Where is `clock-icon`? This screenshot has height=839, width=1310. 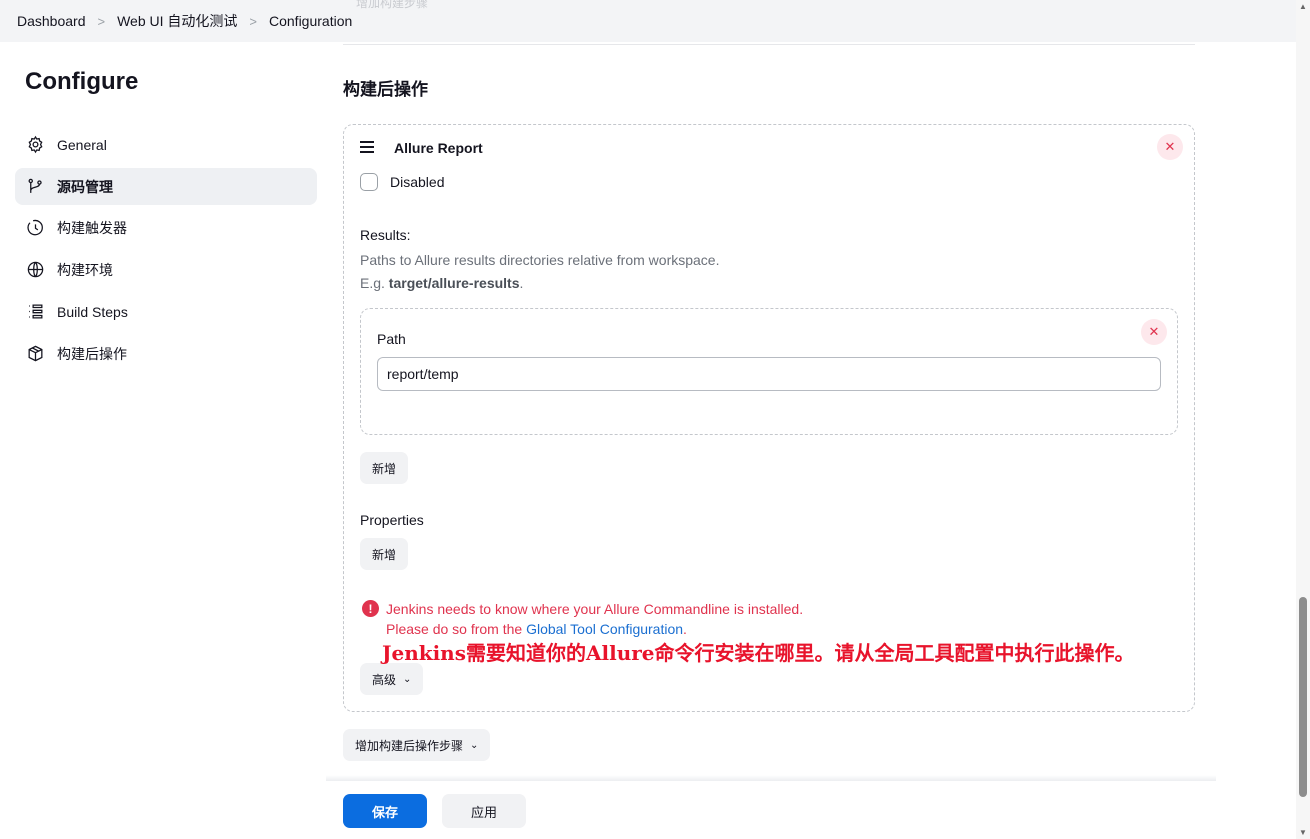 clock-icon is located at coordinates (35, 228).